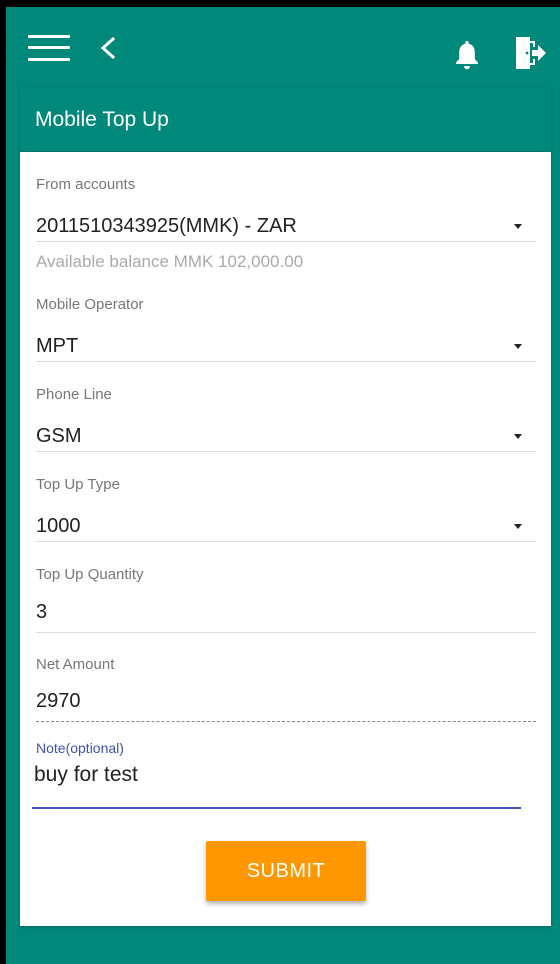  What do you see at coordinates (285, 119) in the screenshot?
I see `card-header: Mobile Top Up` at bounding box center [285, 119].